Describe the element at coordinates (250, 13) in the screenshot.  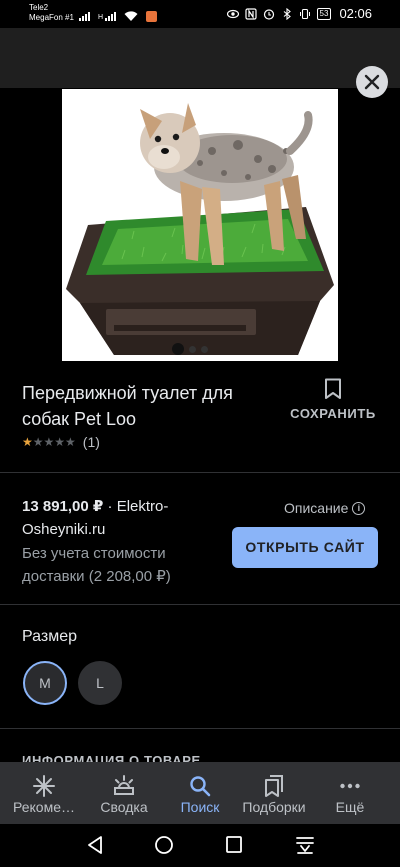
I see `nfc-icon` at that location.